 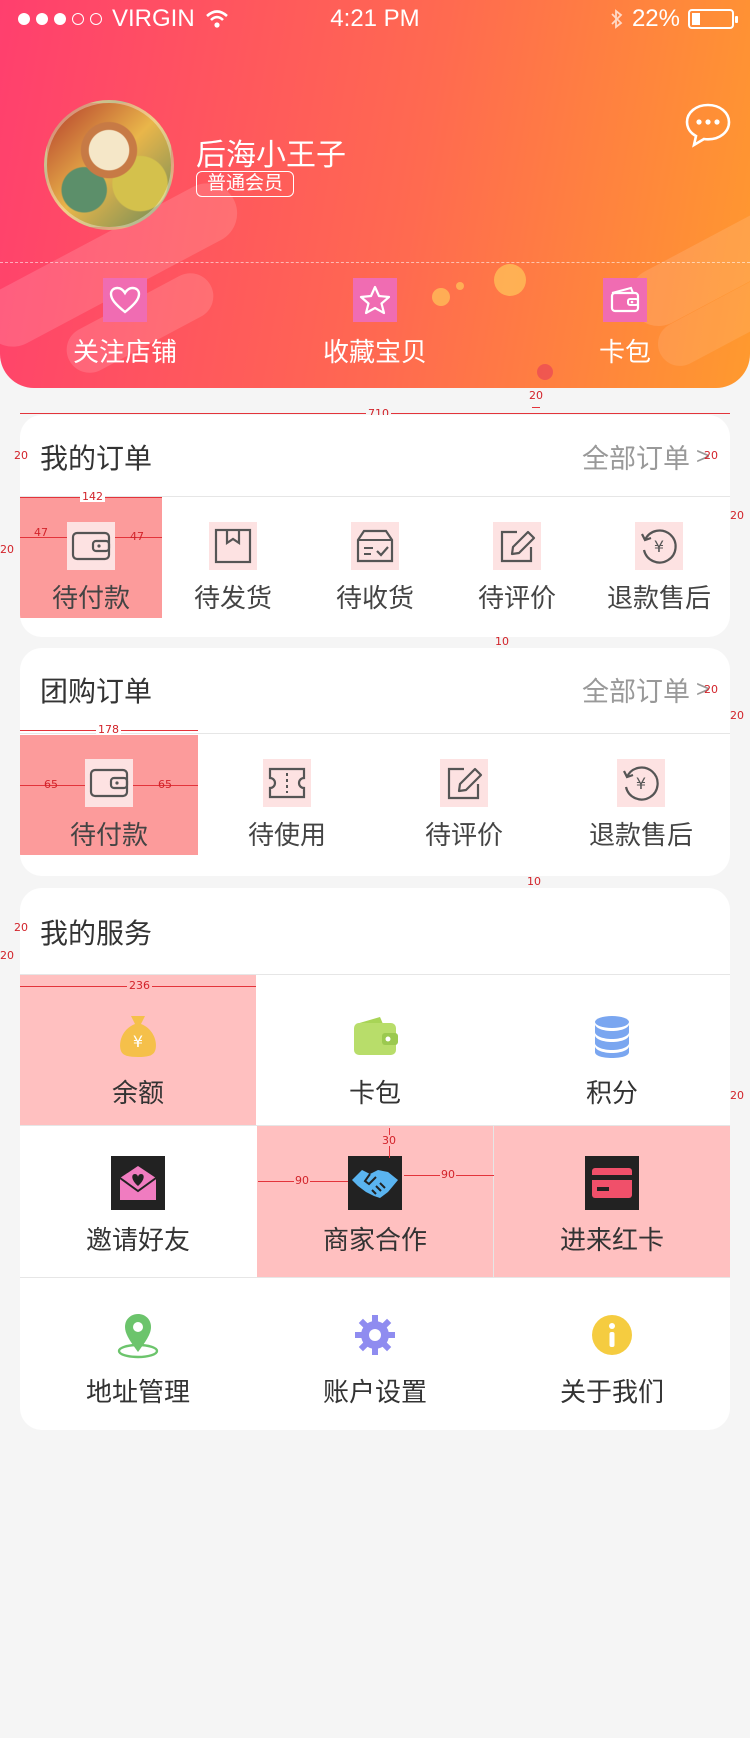 What do you see at coordinates (611, 1392) in the screenshot?
I see `service-label: 关于我们` at bounding box center [611, 1392].